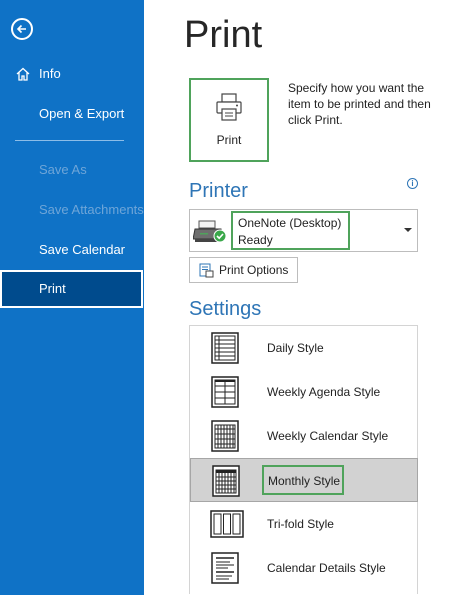  Describe the element at coordinates (210, 231) in the screenshot. I see `printer-ready-icon` at that location.